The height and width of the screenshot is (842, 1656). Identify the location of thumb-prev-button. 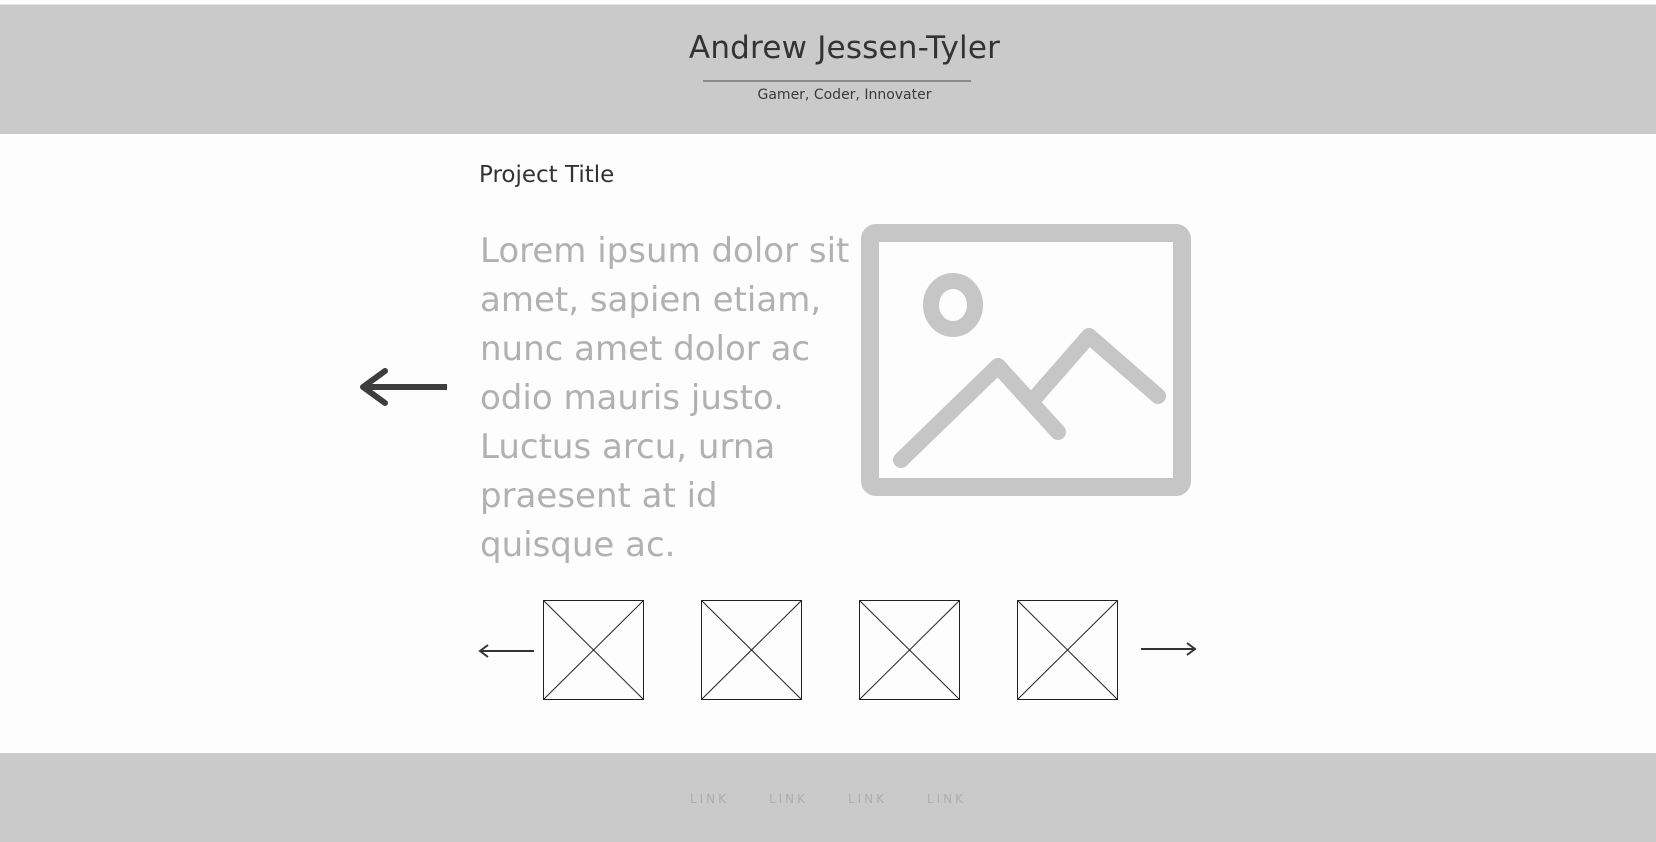
(507, 651).